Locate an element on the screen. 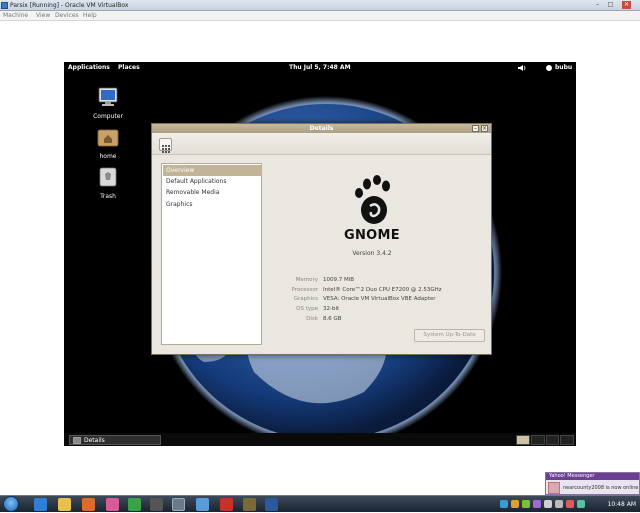 The image size is (640, 513). start-button is located at coordinates (11, 504).